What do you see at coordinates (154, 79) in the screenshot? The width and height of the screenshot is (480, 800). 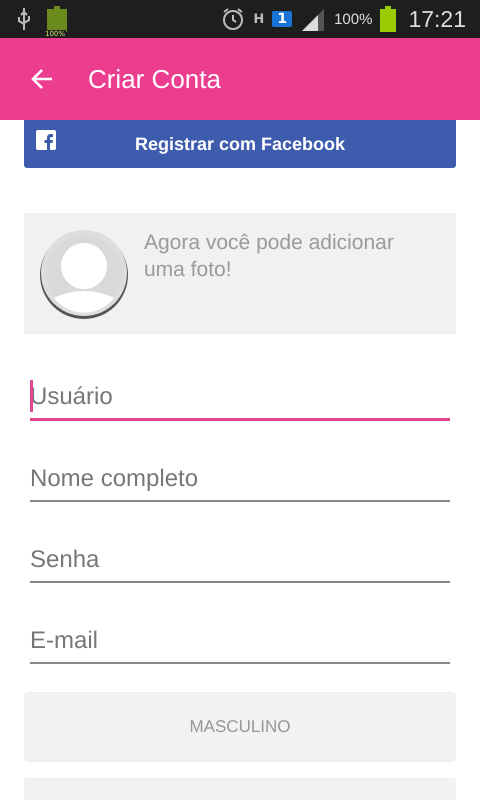 I see `screen-title: Criar Conta` at bounding box center [154, 79].